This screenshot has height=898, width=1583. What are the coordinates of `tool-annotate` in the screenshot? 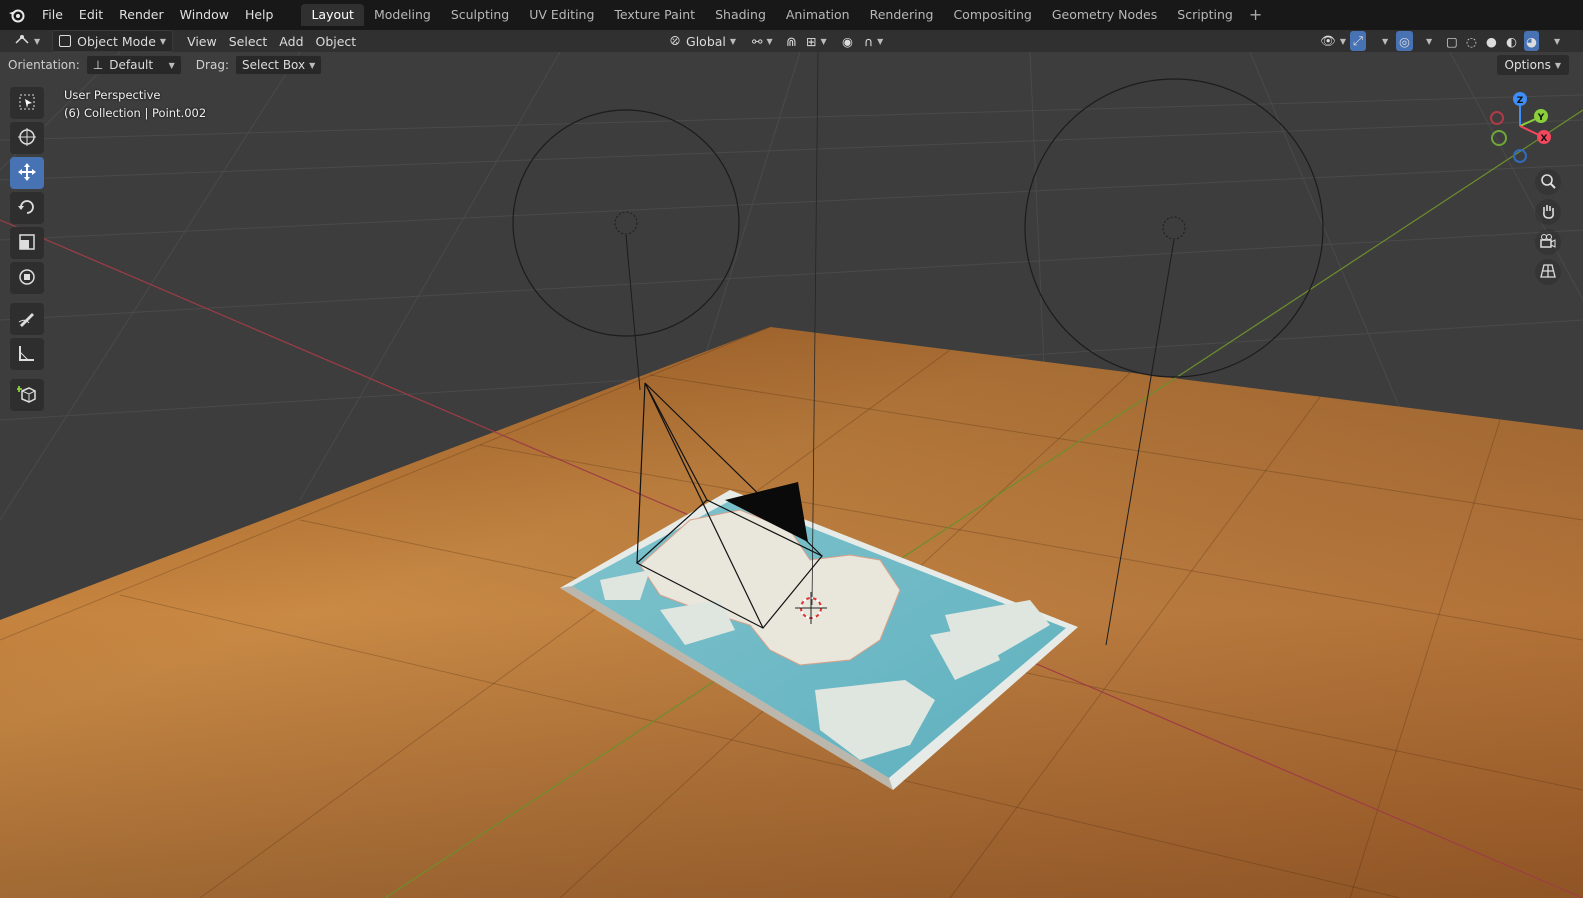 It's located at (27, 319).